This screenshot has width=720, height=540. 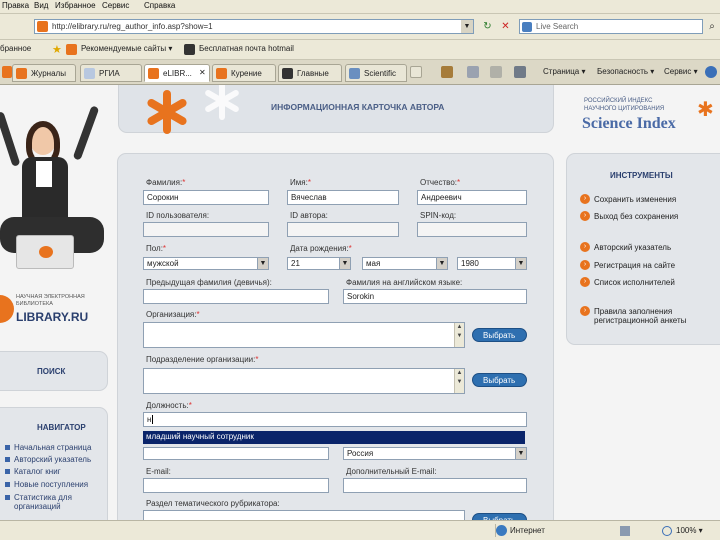 I want to click on search-placeholder: Live Search, so click(x=557, y=26).